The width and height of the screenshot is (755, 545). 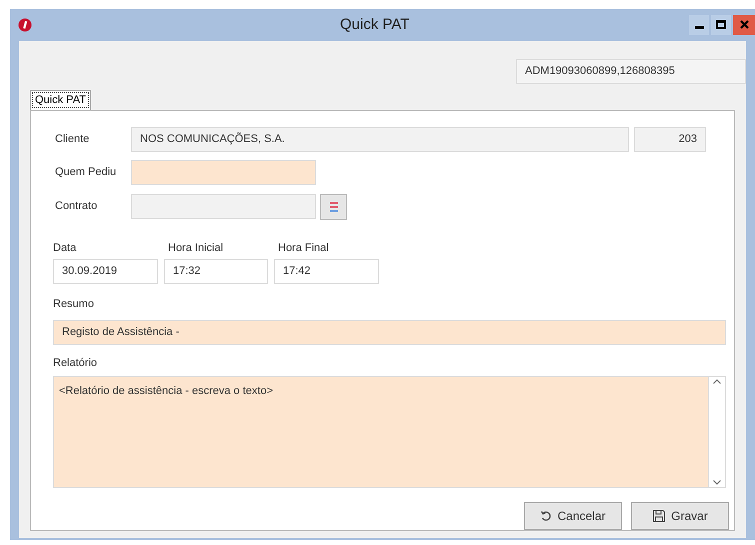 What do you see at coordinates (717, 482) in the screenshot?
I see `scroll-down-icon` at bounding box center [717, 482].